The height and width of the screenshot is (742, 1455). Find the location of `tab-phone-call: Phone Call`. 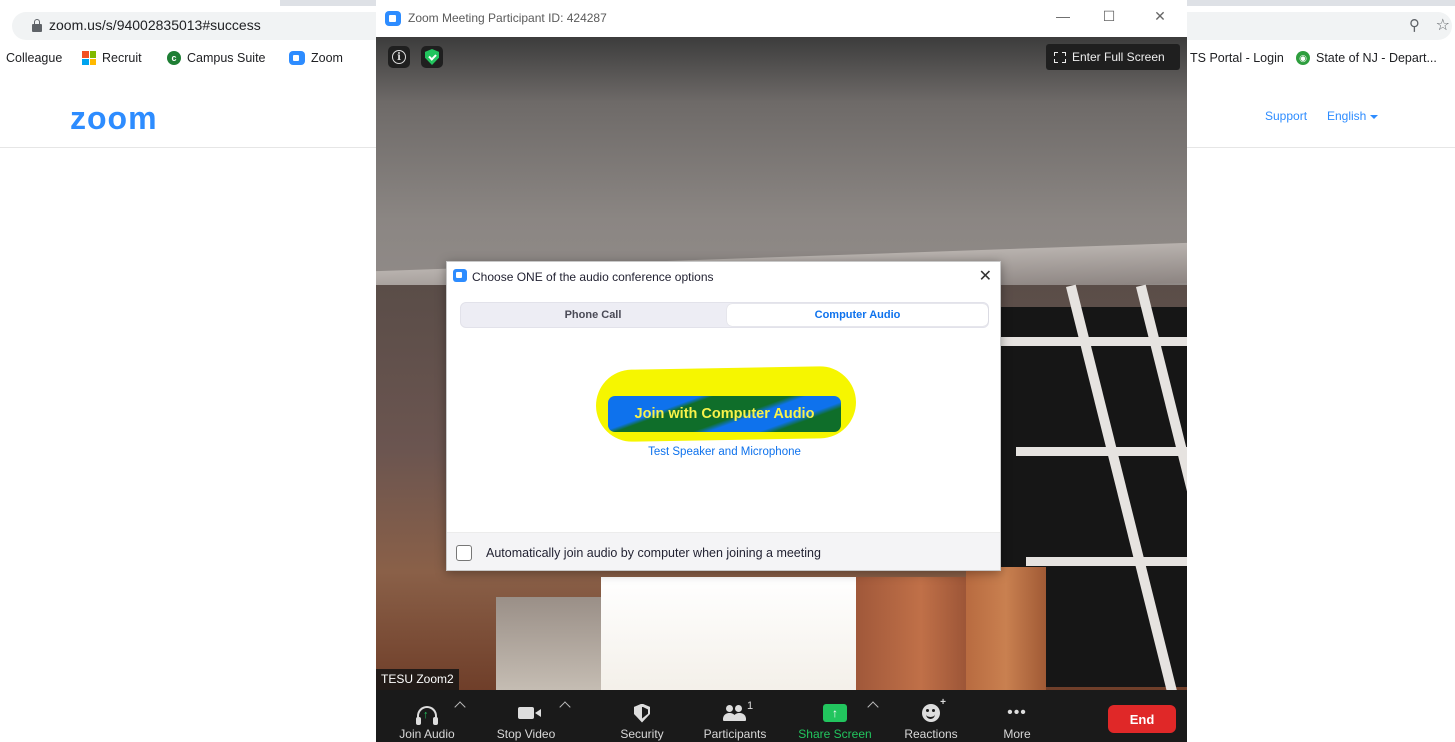

tab-phone-call: Phone Call is located at coordinates (593, 315).